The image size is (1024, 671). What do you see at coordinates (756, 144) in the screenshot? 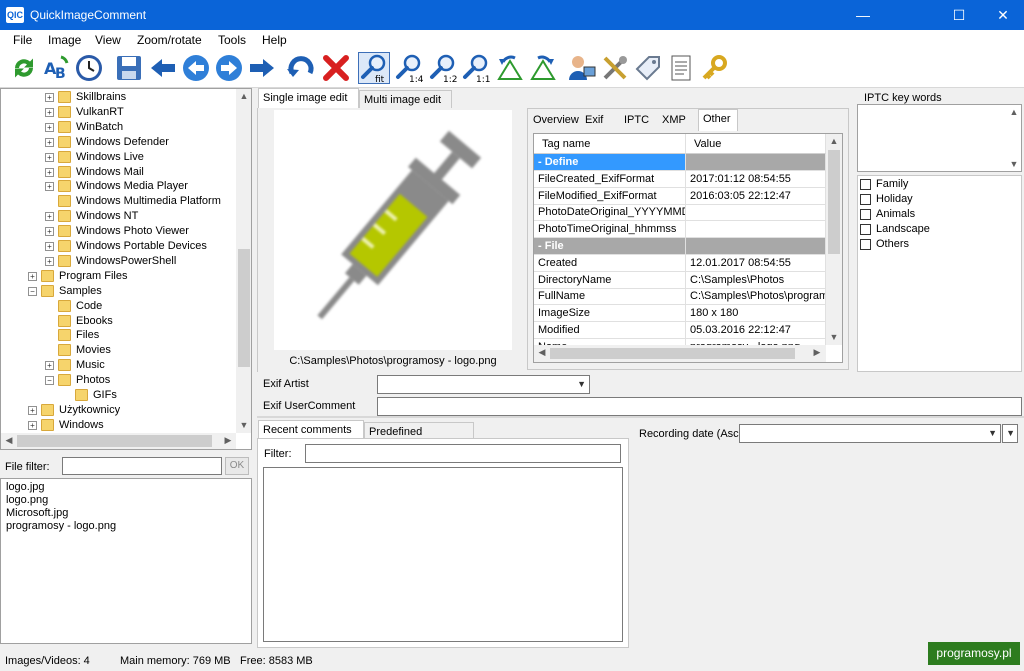
I see `column-header-value: Value` at bounding box center [756, 144].